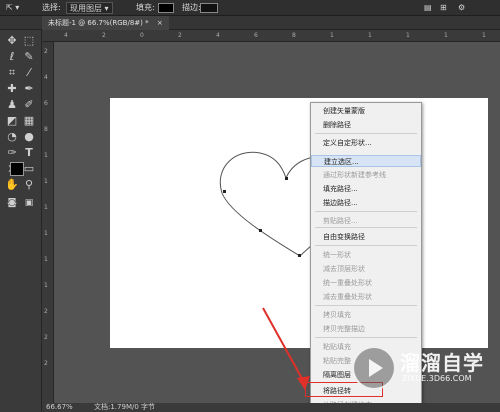  I want to click on watermark-logo, so click(374, 368).